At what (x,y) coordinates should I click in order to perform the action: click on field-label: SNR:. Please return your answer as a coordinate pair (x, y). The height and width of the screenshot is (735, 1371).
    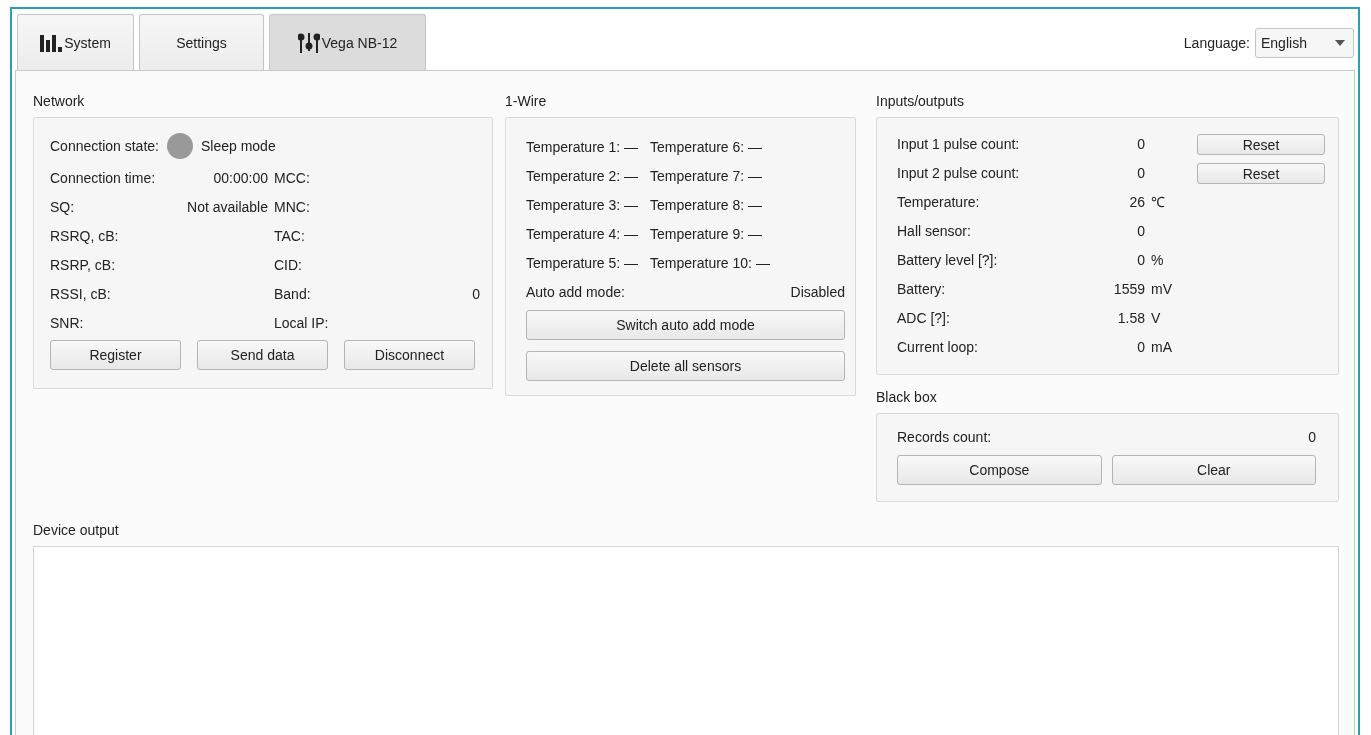
    Looking at the image, I should click on (67, 323).